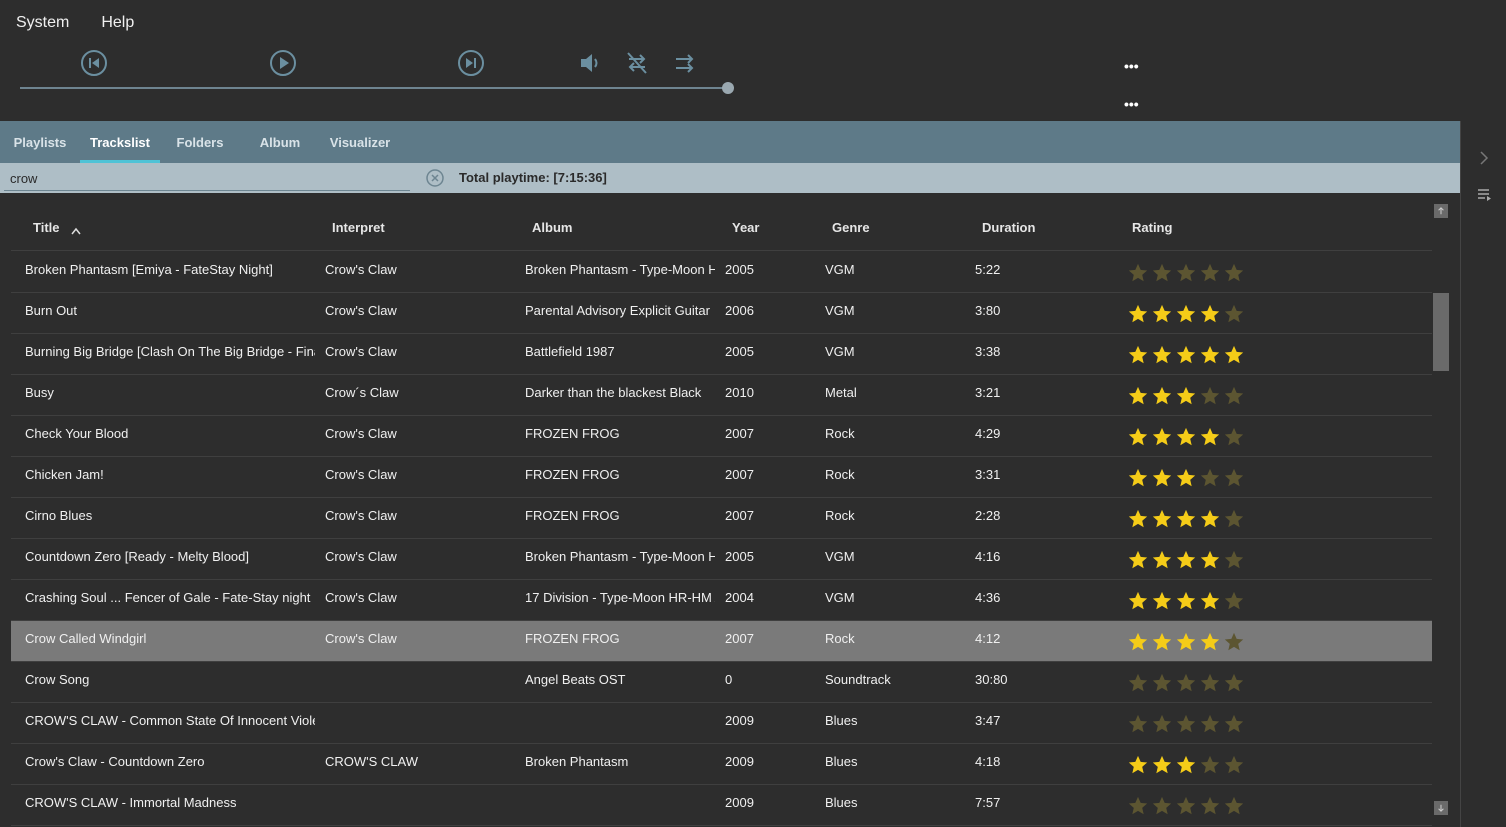 This screenshot has height=827, width=1506. What do you see at coordinates (1484, 194) in the screenshot?
I see `queue-list-icon` at bounding box center [1484, 194].